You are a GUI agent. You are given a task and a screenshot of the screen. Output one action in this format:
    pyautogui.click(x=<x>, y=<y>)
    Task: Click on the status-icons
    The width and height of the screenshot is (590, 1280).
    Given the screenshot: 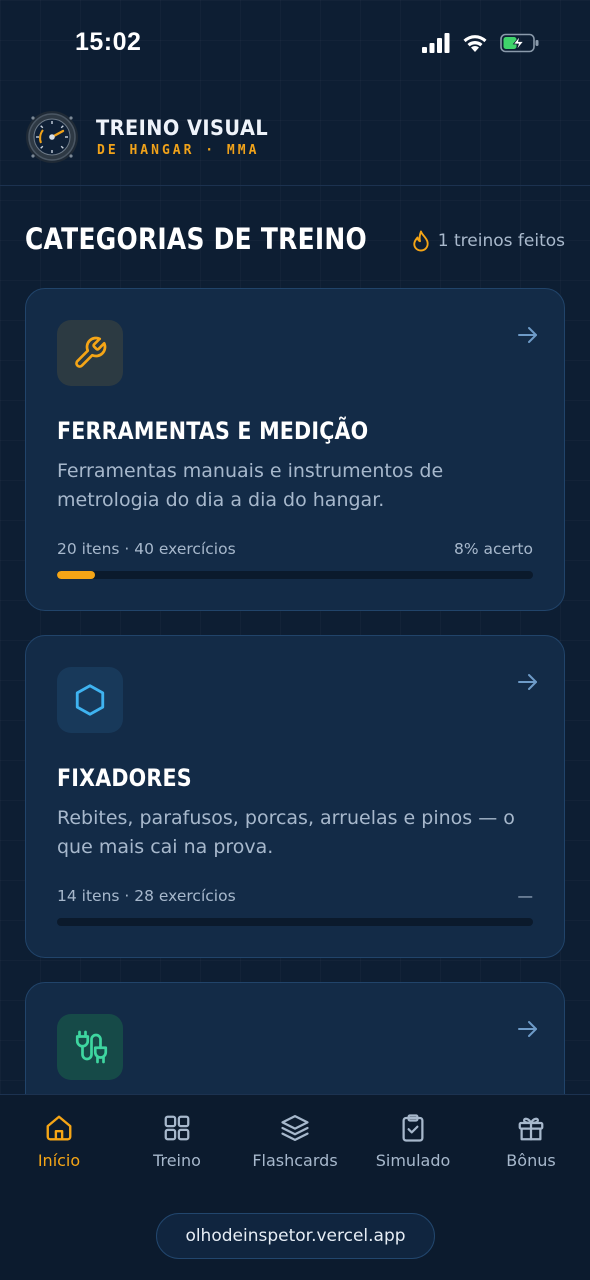 What is the action you would take?
    pyautogui.click(x=481, y=43)
    